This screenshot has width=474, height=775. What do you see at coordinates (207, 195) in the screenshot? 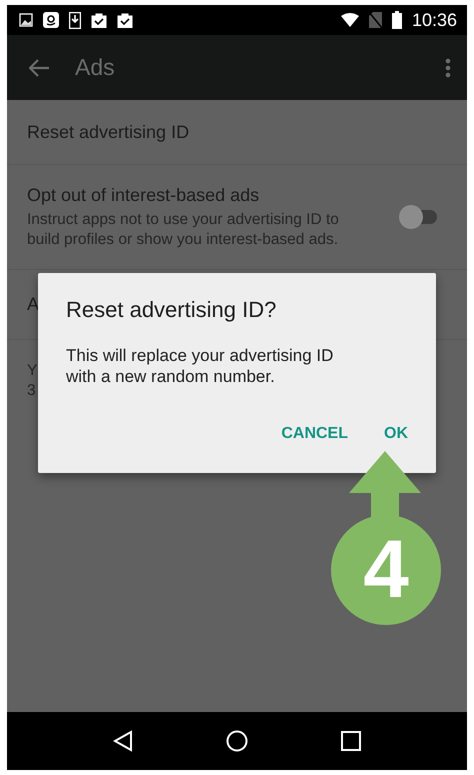
I see `setting-title: Opt out of interest-based ads` at bounding box center [207, 195].